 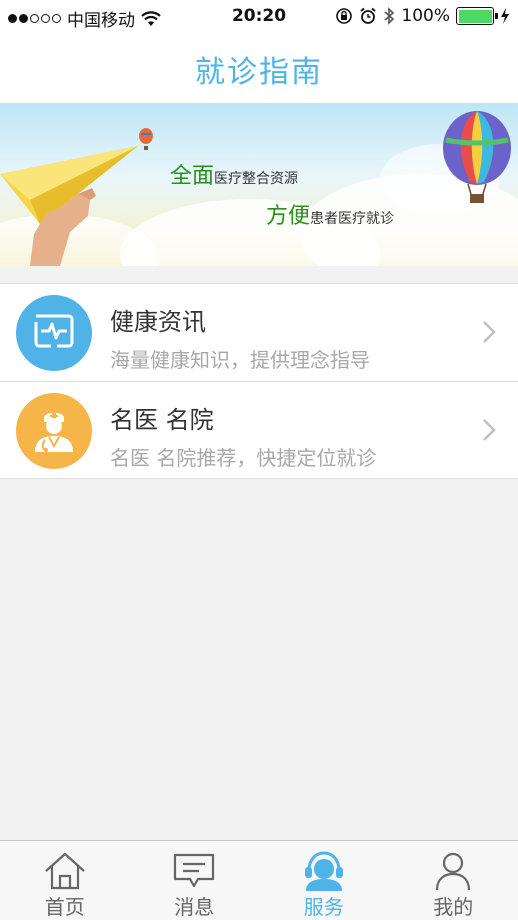 I want to click on list-item-title: 健康资讯, so click(x=158, y=322).